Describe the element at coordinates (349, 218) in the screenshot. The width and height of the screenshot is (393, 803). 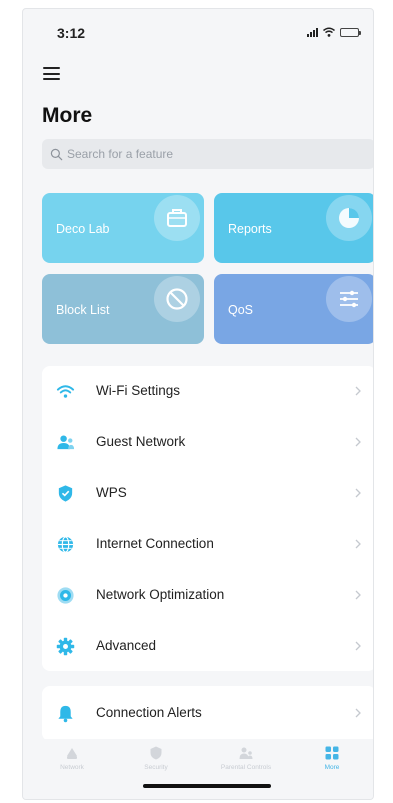
I see `pie-chart-icon` at that location.